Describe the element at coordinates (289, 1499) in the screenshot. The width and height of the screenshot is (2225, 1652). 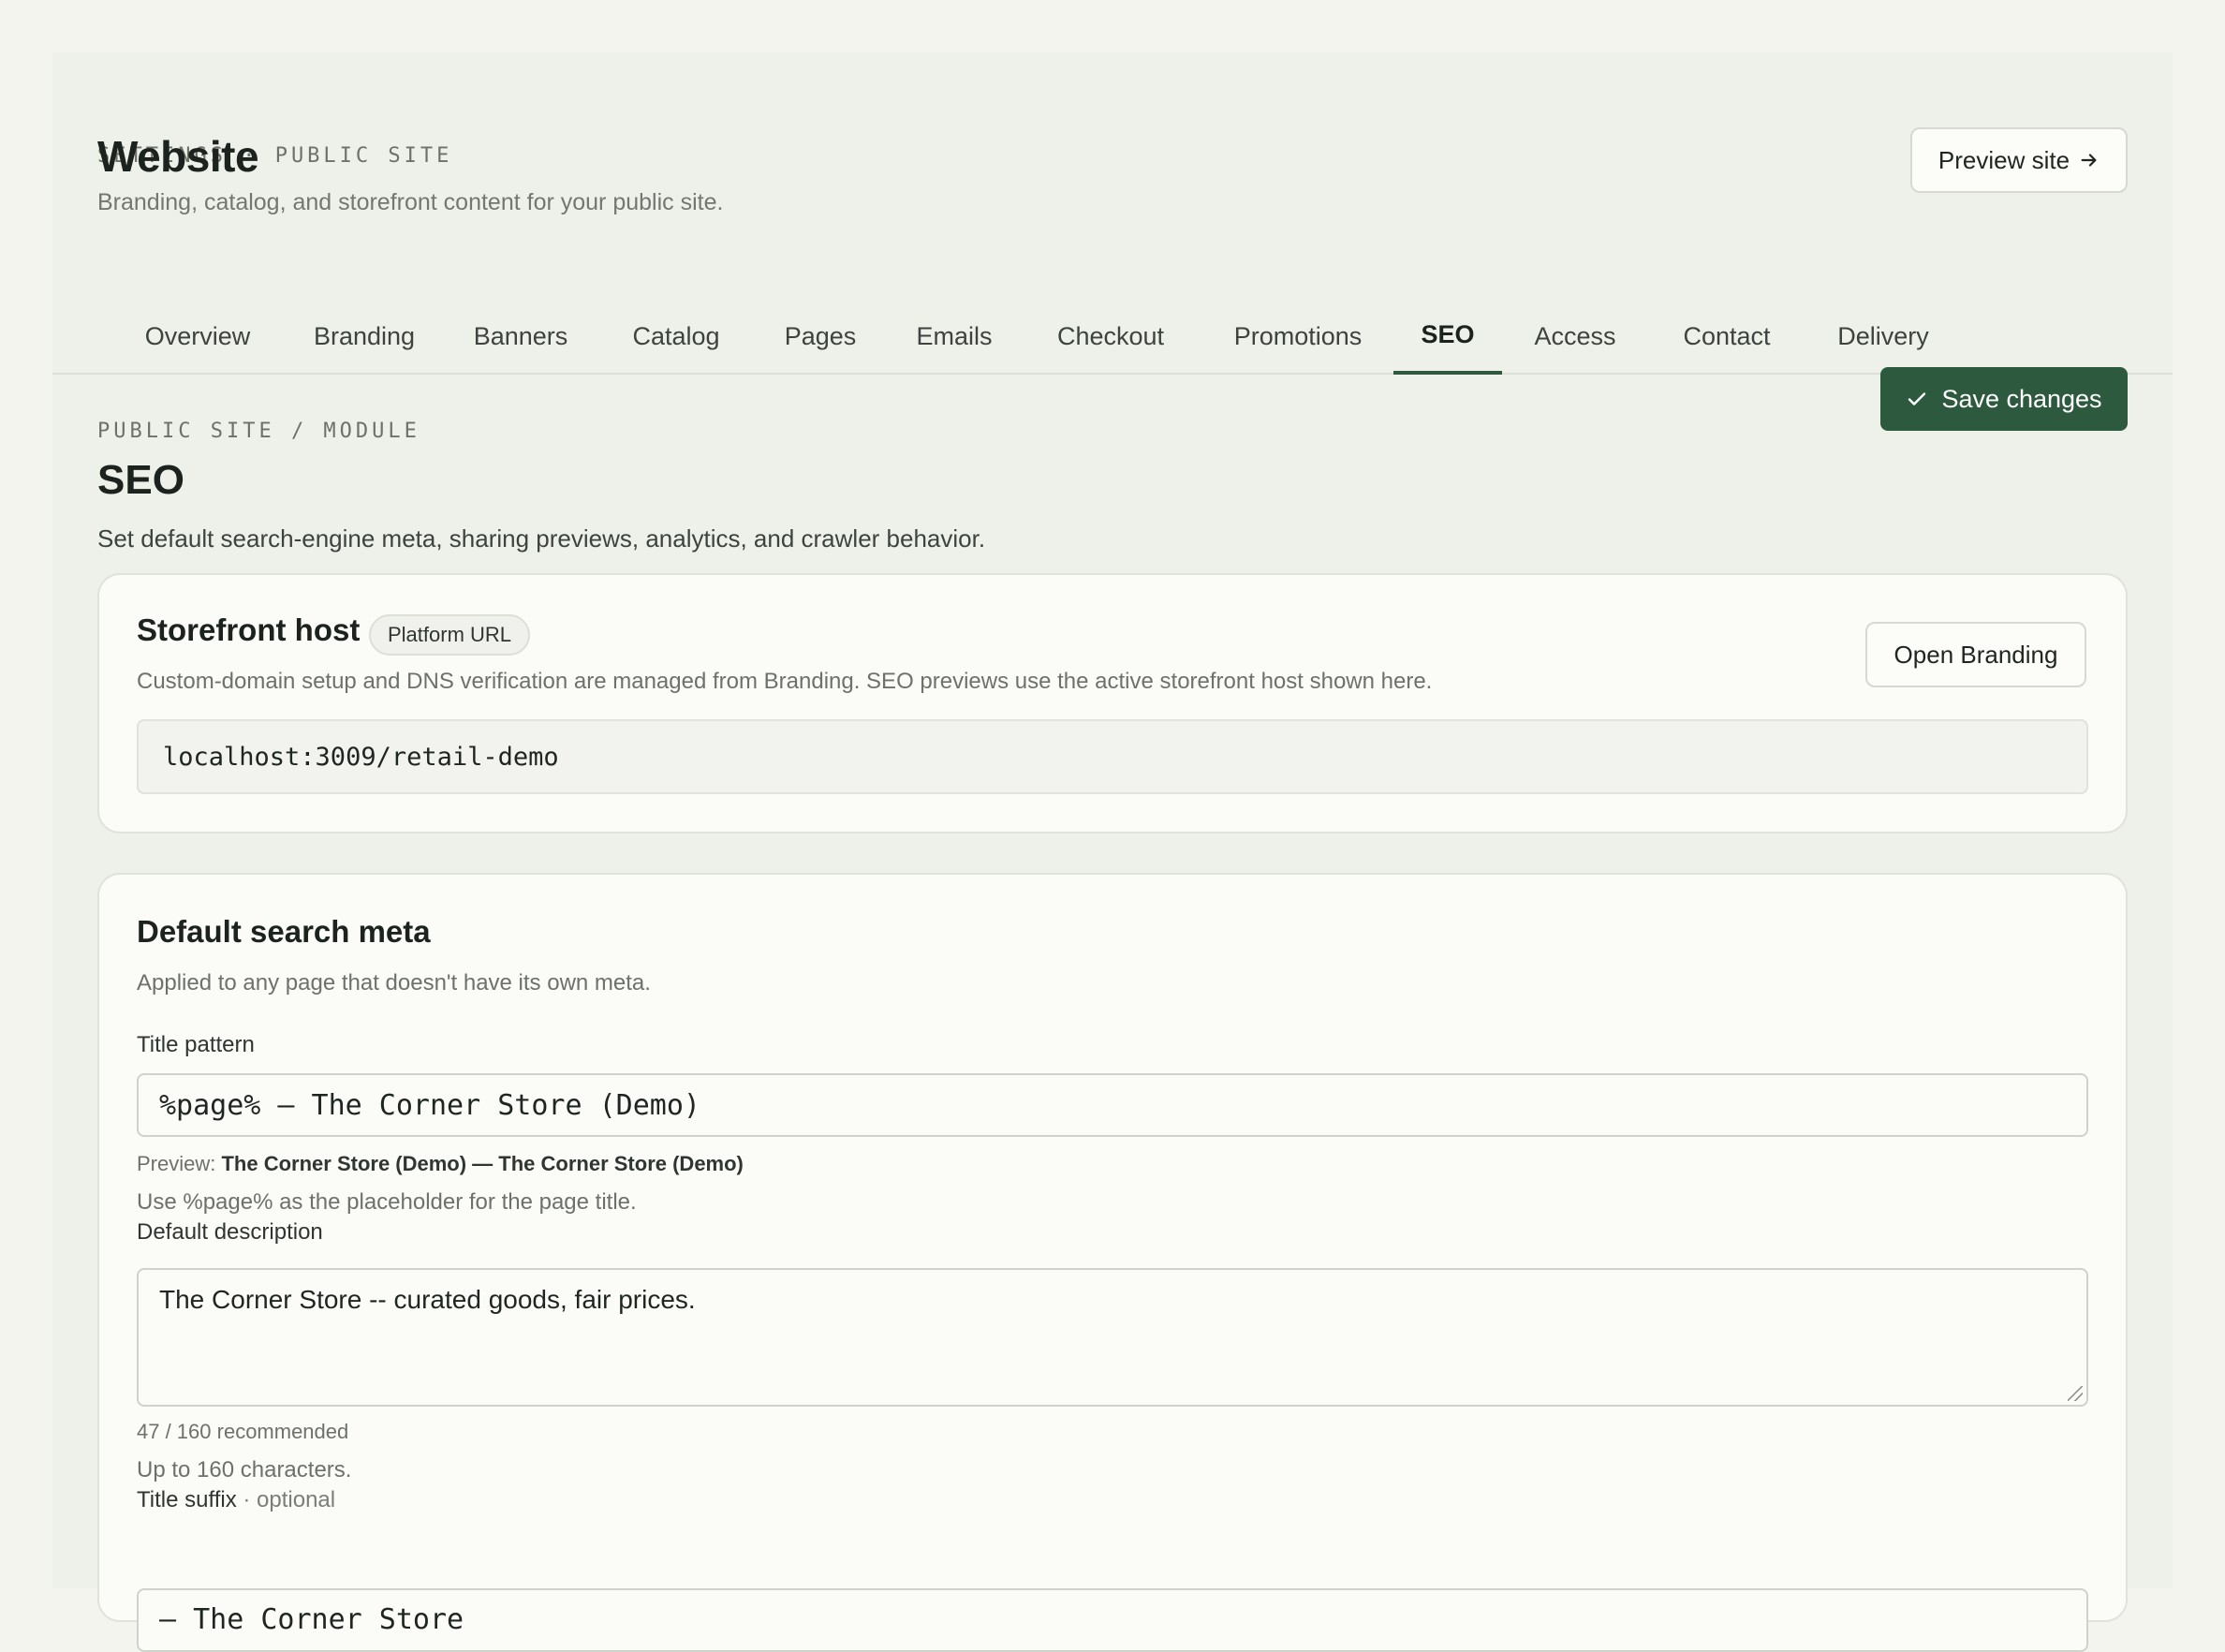
I see `title-suffix-optional: · optional` at that location.